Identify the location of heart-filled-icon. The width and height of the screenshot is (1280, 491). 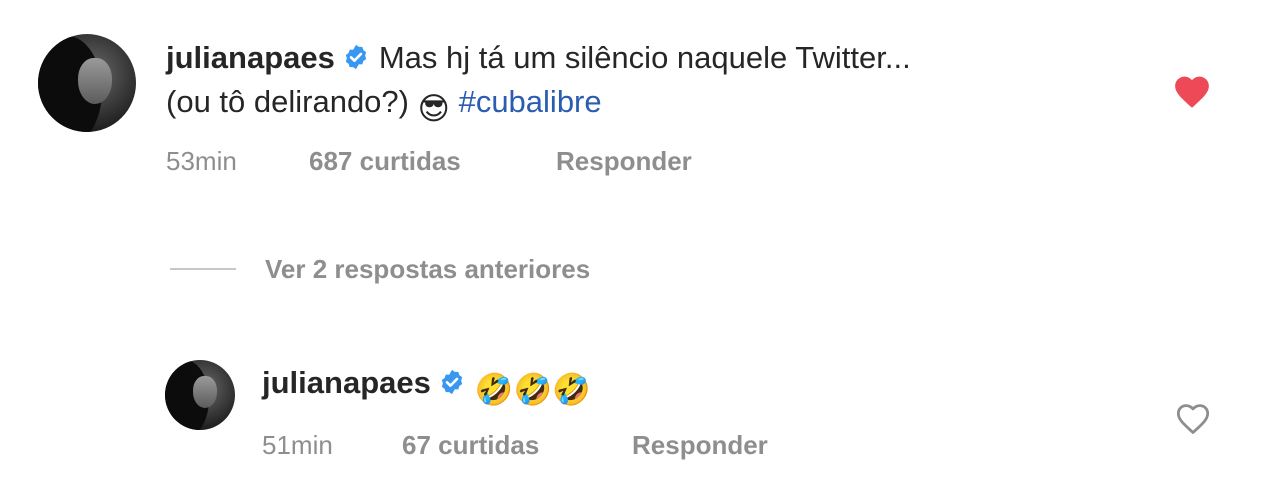
(1192, 91).